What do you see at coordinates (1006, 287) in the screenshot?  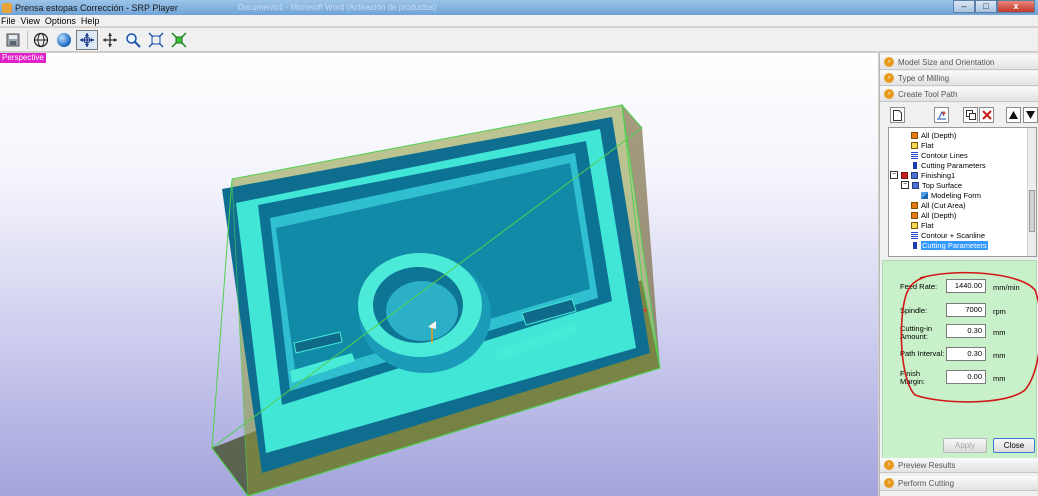 I see `param-unit: mm/min` at bounding box center [1006, 287].